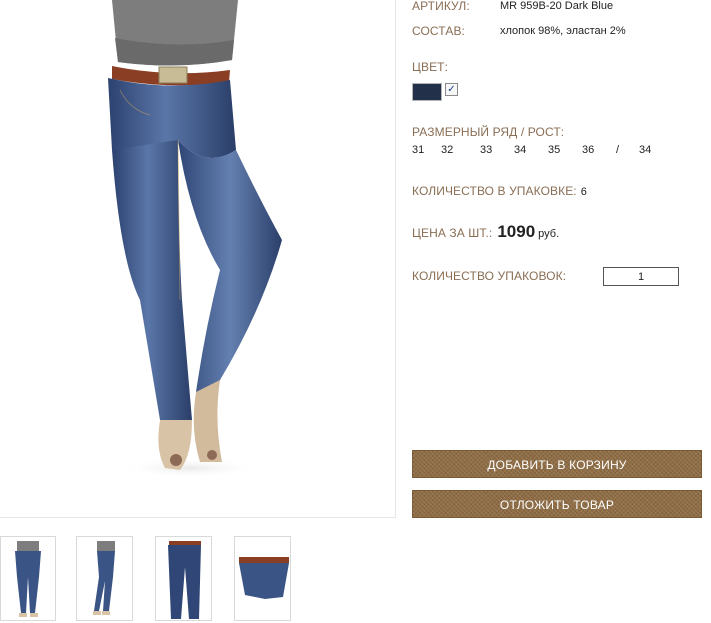 The height and width of the screenshot is (623, 711). Describe the element at coordinates (441, 6) in the screenshot. I see `article-label: АРТИКУЛ:` at that location.